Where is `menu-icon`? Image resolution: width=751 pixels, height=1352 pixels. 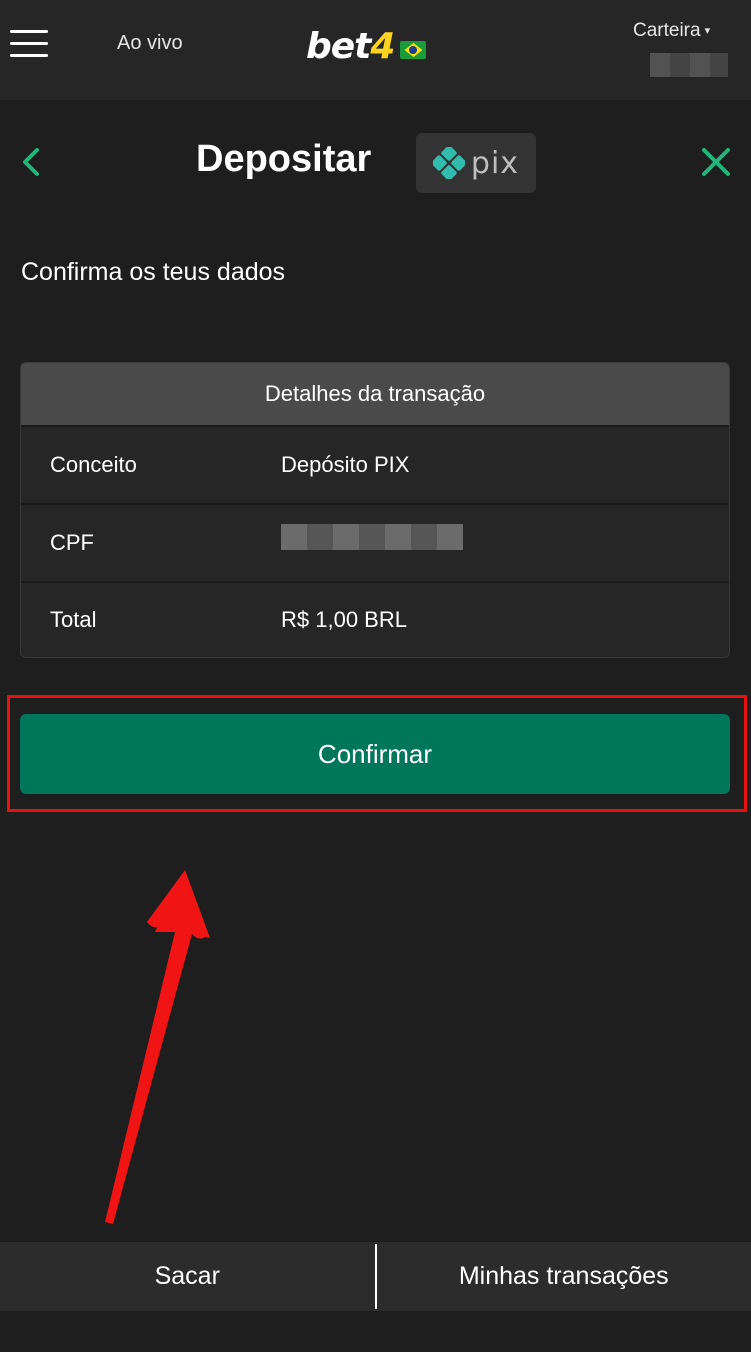 menu-icon is located at coordinates (29, 43).